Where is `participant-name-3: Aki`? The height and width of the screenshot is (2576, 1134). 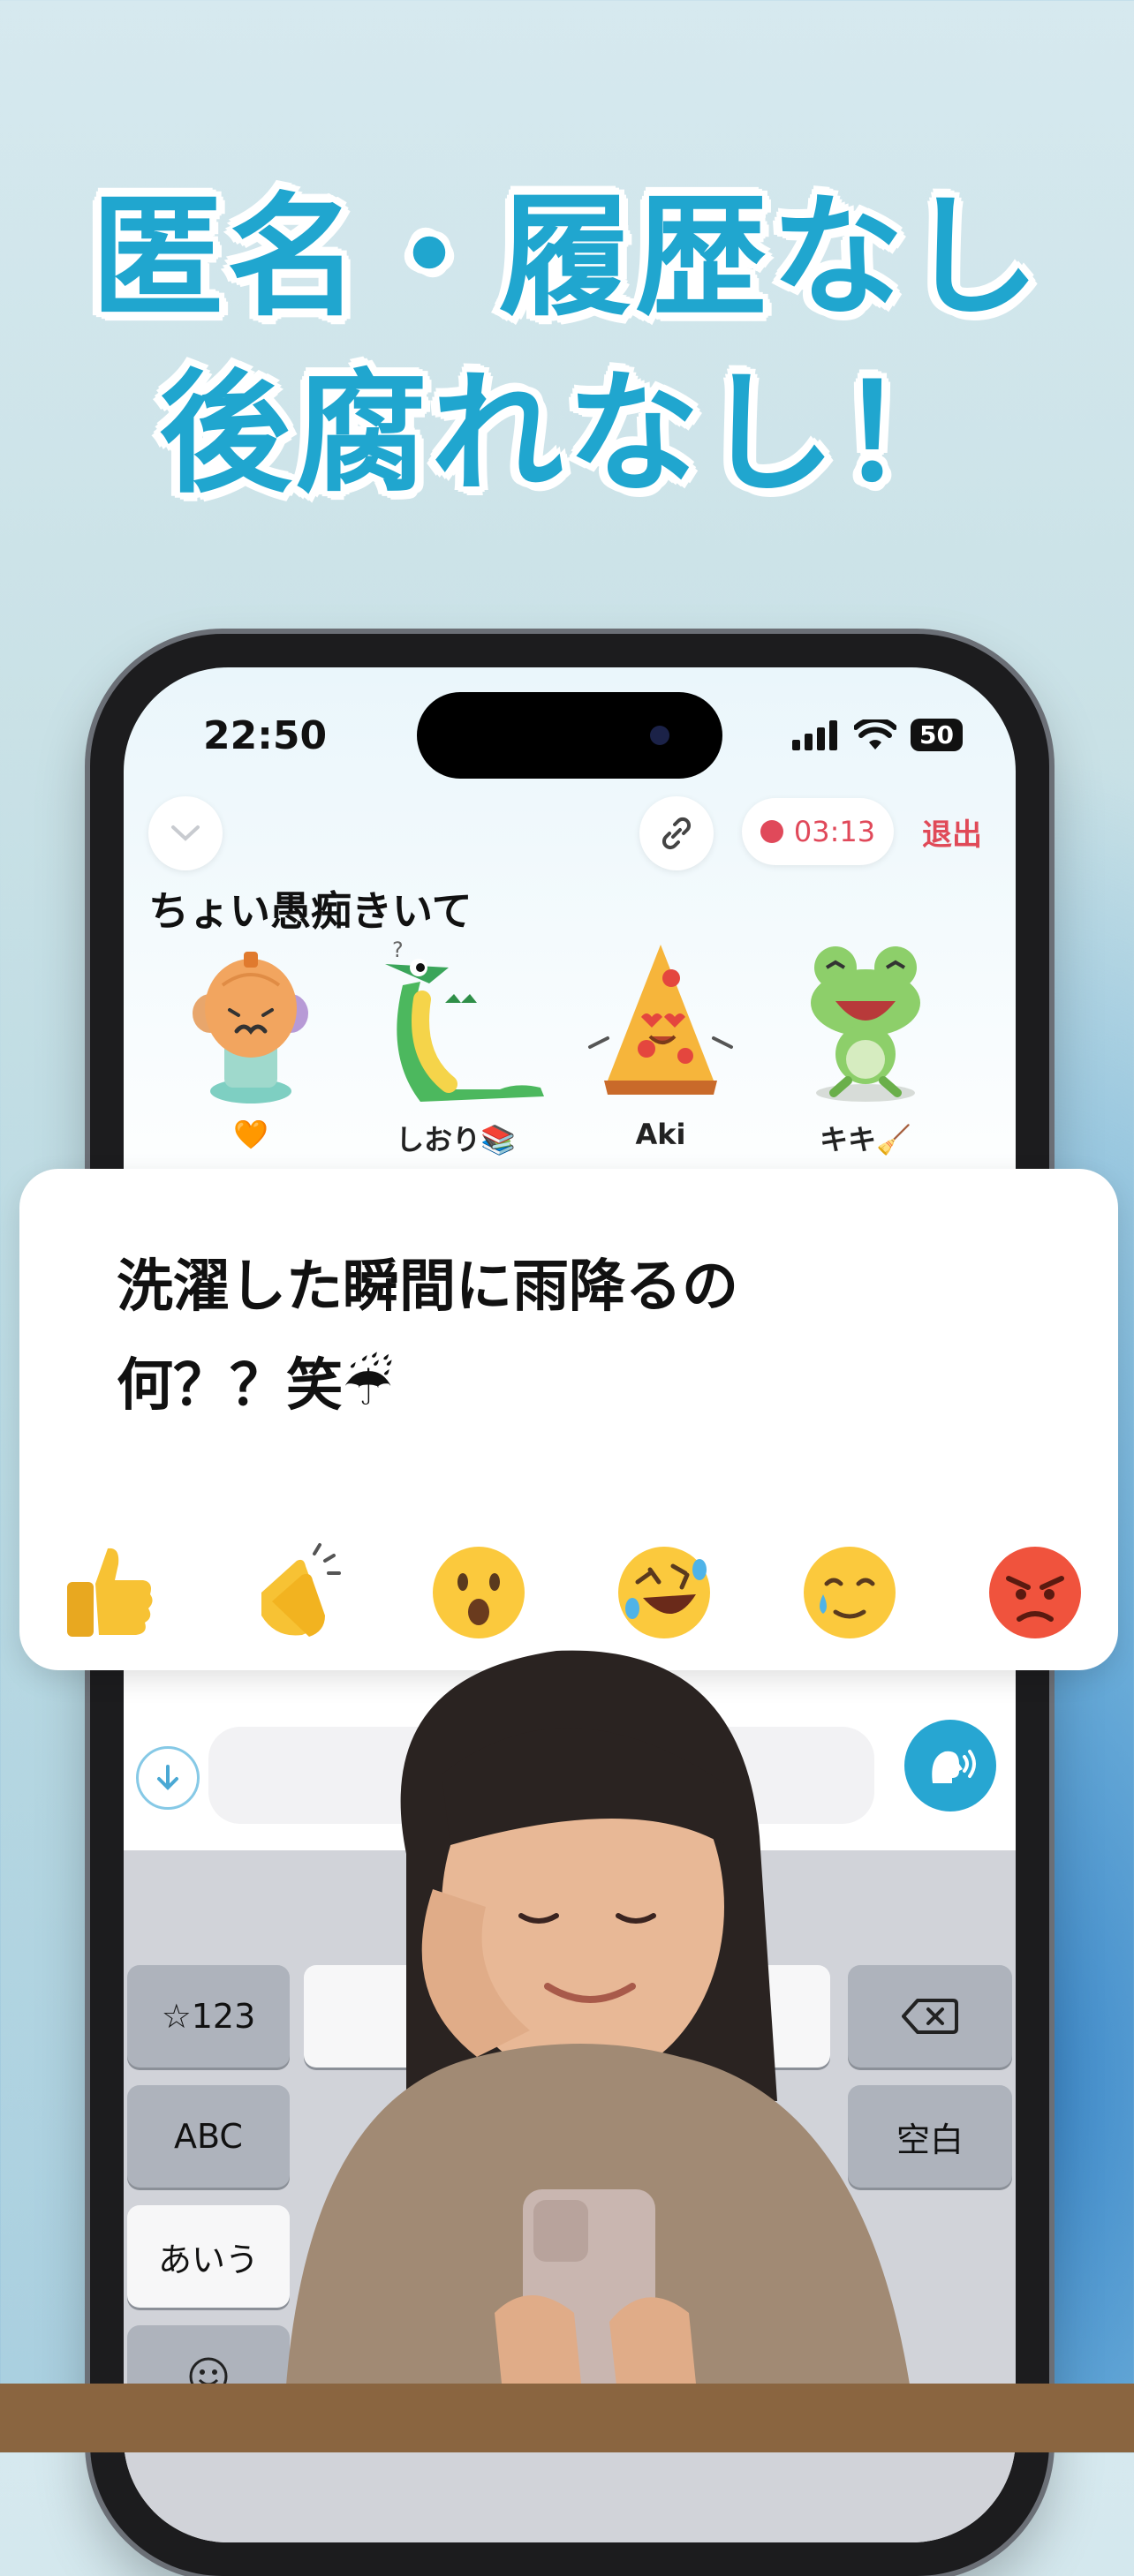 participant-name-3: Aki is located at coordinates (660, 1134).